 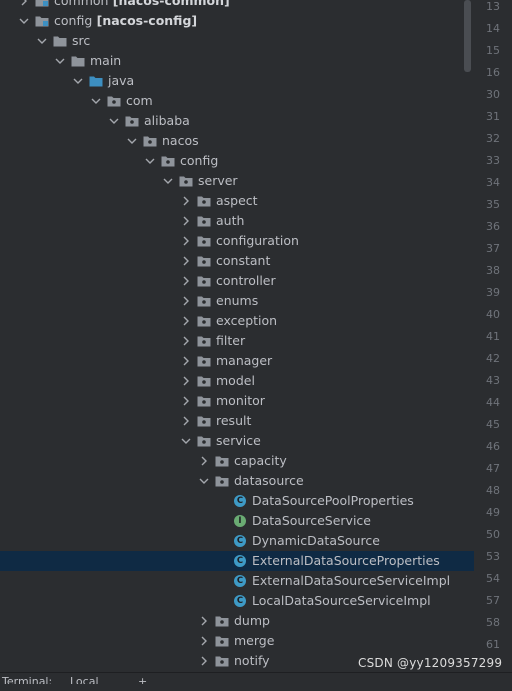 What do you see at coordinates (237, 5) in the screenshot?
I see `tree-row-common: common [nacos-common]` at bounding box center [237, 5].